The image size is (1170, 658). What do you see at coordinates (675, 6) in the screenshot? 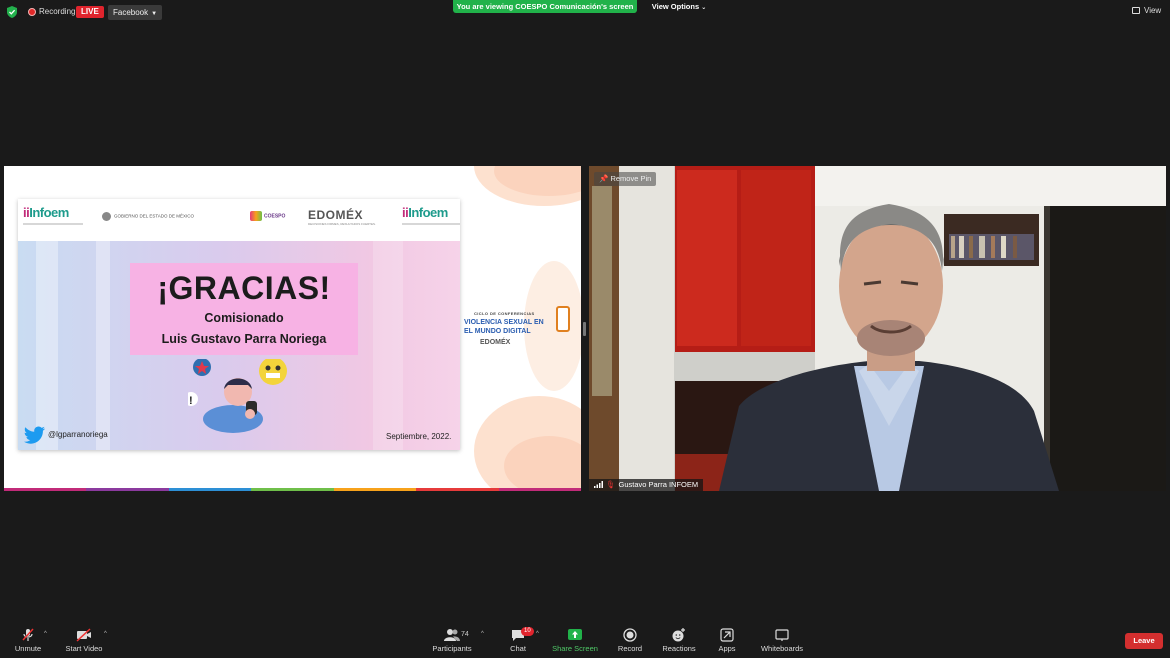
I see `view-options-label: View Options` at bounding box center [675, 6].